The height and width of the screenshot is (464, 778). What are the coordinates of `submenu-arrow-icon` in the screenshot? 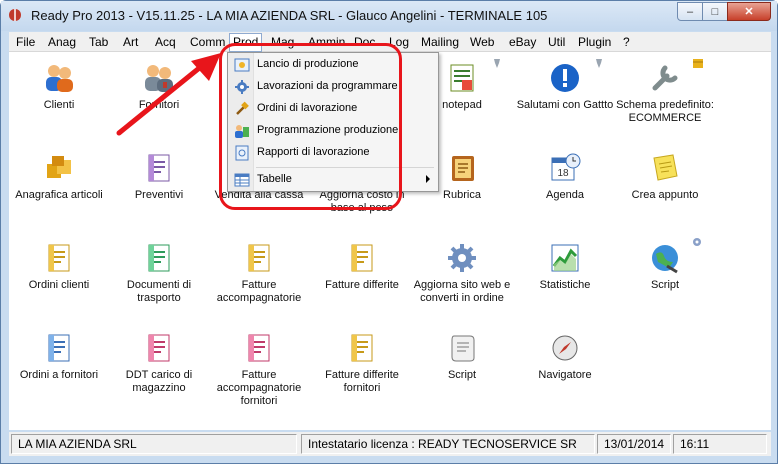 It's located at (428, 179).